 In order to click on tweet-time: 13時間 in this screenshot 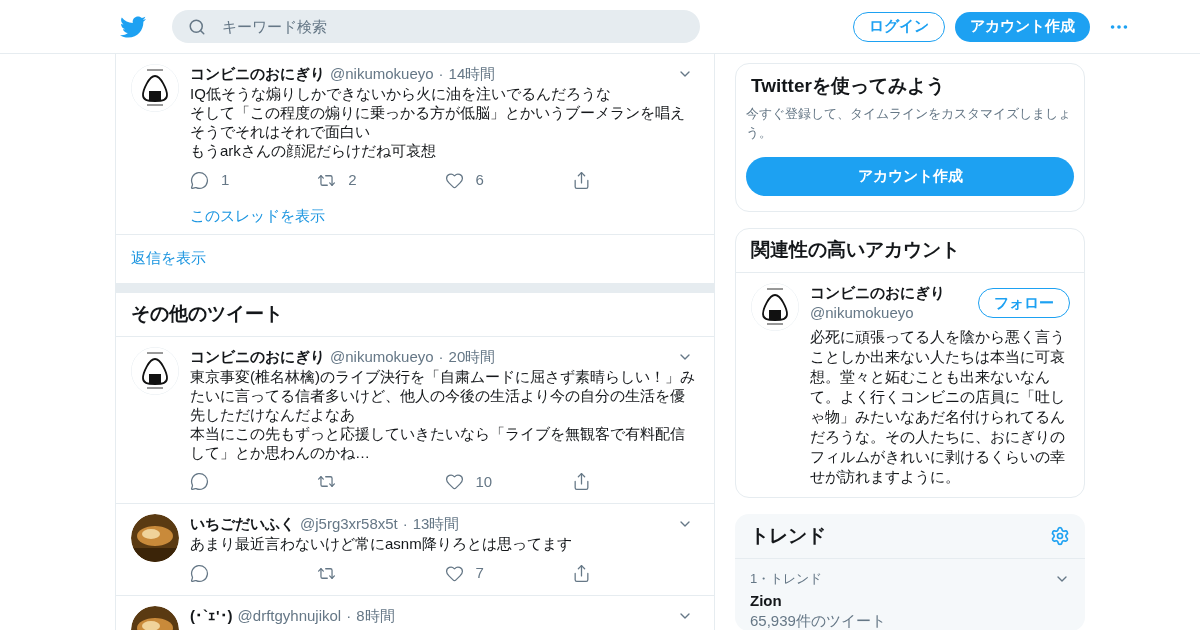, I will do `click(436, 524)`.